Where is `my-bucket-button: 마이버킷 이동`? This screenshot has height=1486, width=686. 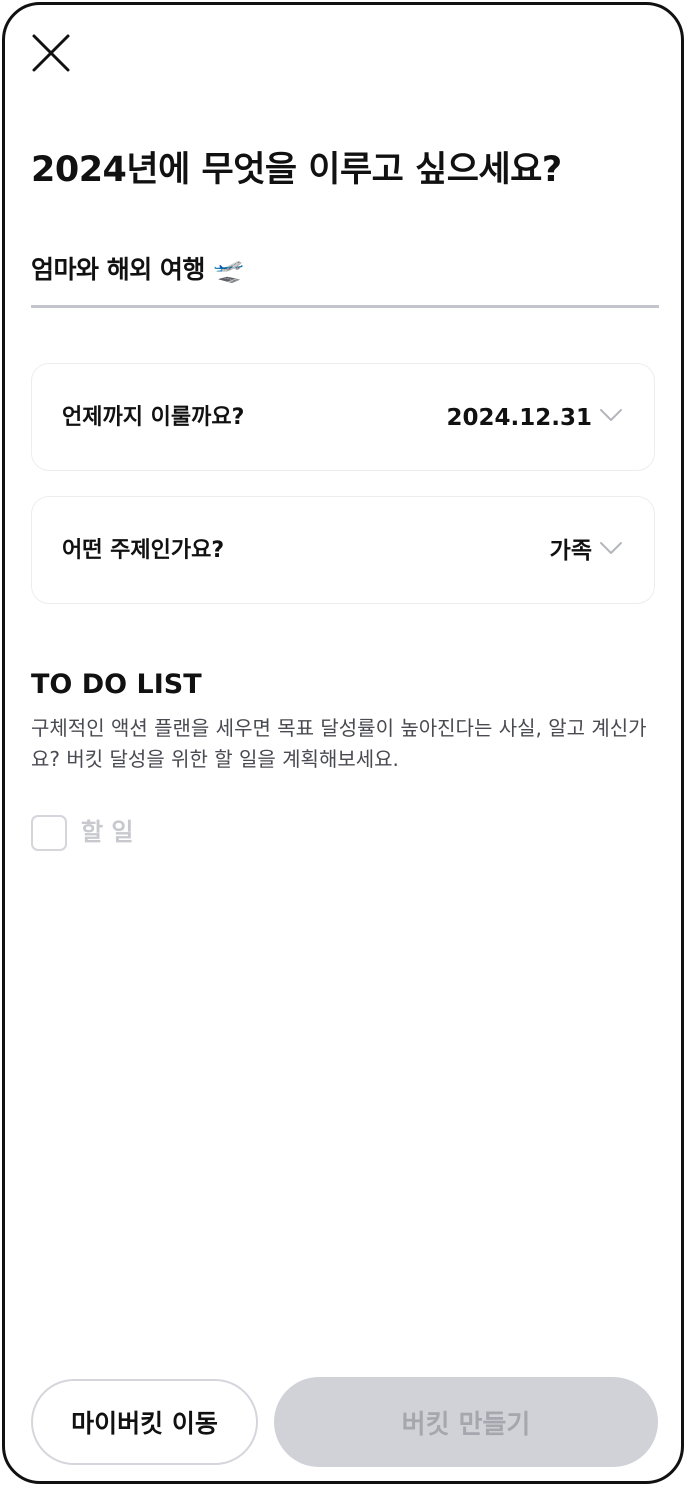
my-bucket-button: 마이버킷 이동 is located at coordinates (144, 1422).